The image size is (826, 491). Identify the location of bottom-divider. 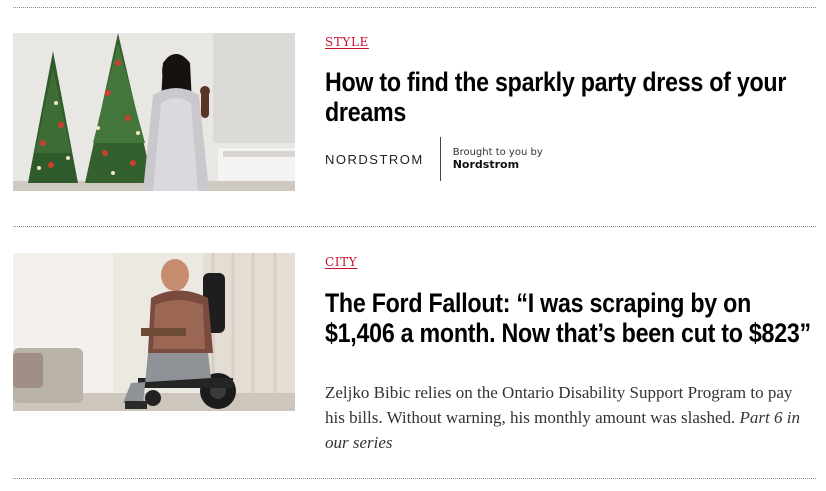
(414, 478).